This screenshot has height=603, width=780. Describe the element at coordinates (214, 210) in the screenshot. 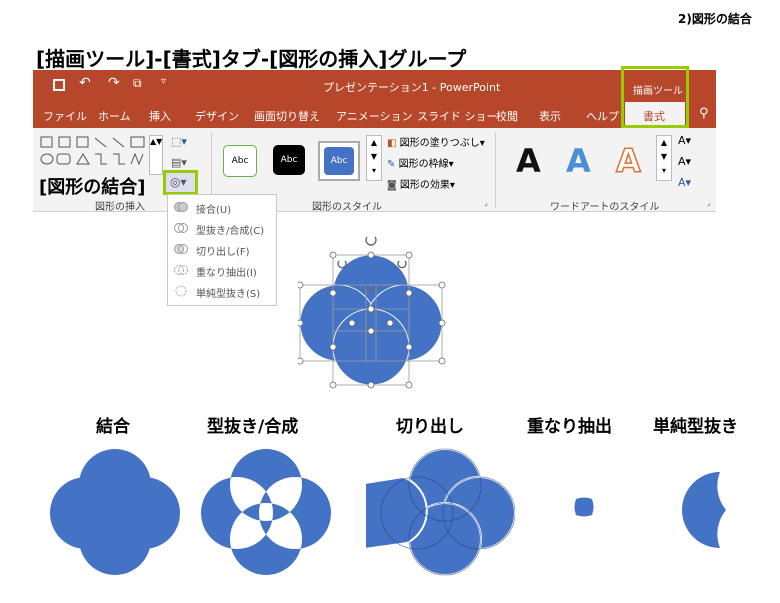

I see `menu-item-union-label: 接合(U)` at that location.